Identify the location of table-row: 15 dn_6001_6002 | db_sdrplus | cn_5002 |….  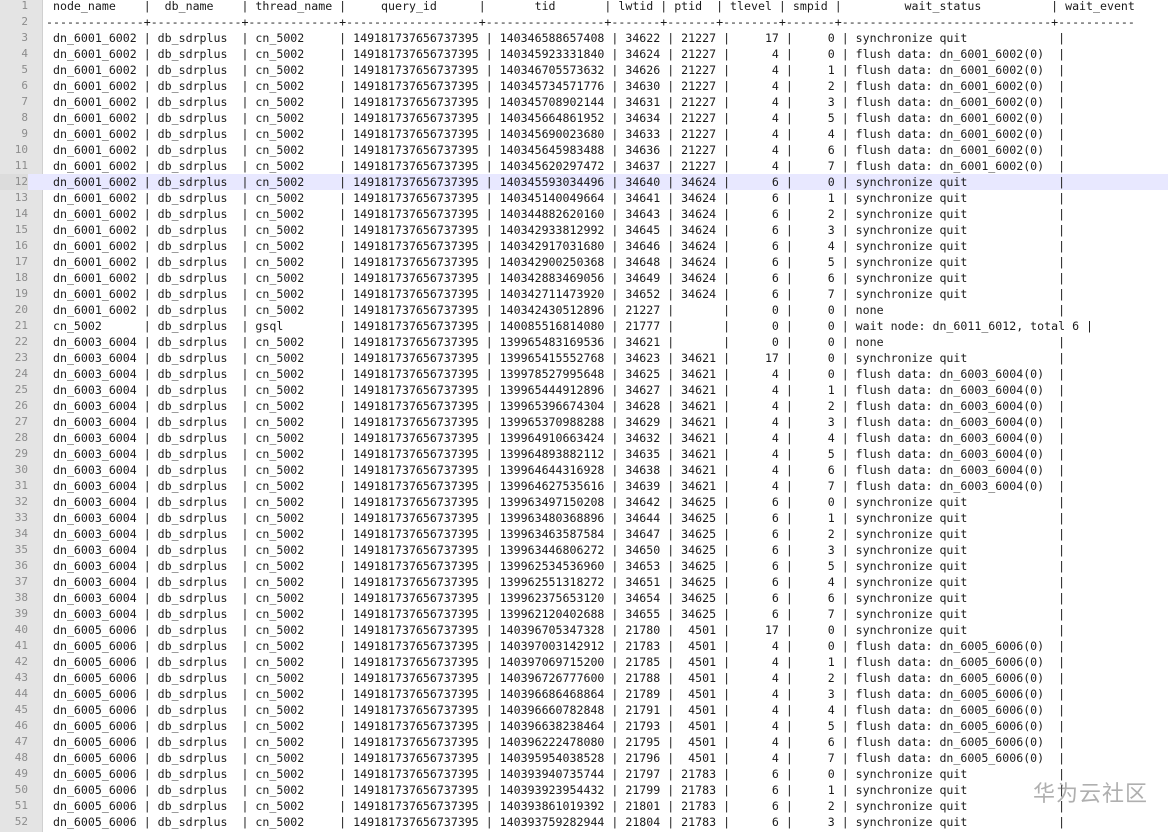
(584, 230).